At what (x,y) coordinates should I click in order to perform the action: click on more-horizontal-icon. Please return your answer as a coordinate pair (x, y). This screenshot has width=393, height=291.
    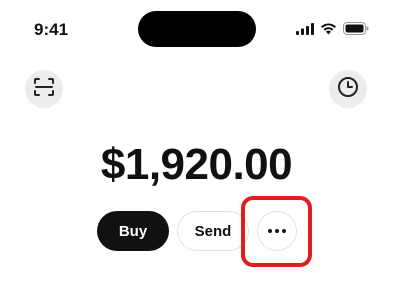
    Looking at the image, I should click on (277, 231).